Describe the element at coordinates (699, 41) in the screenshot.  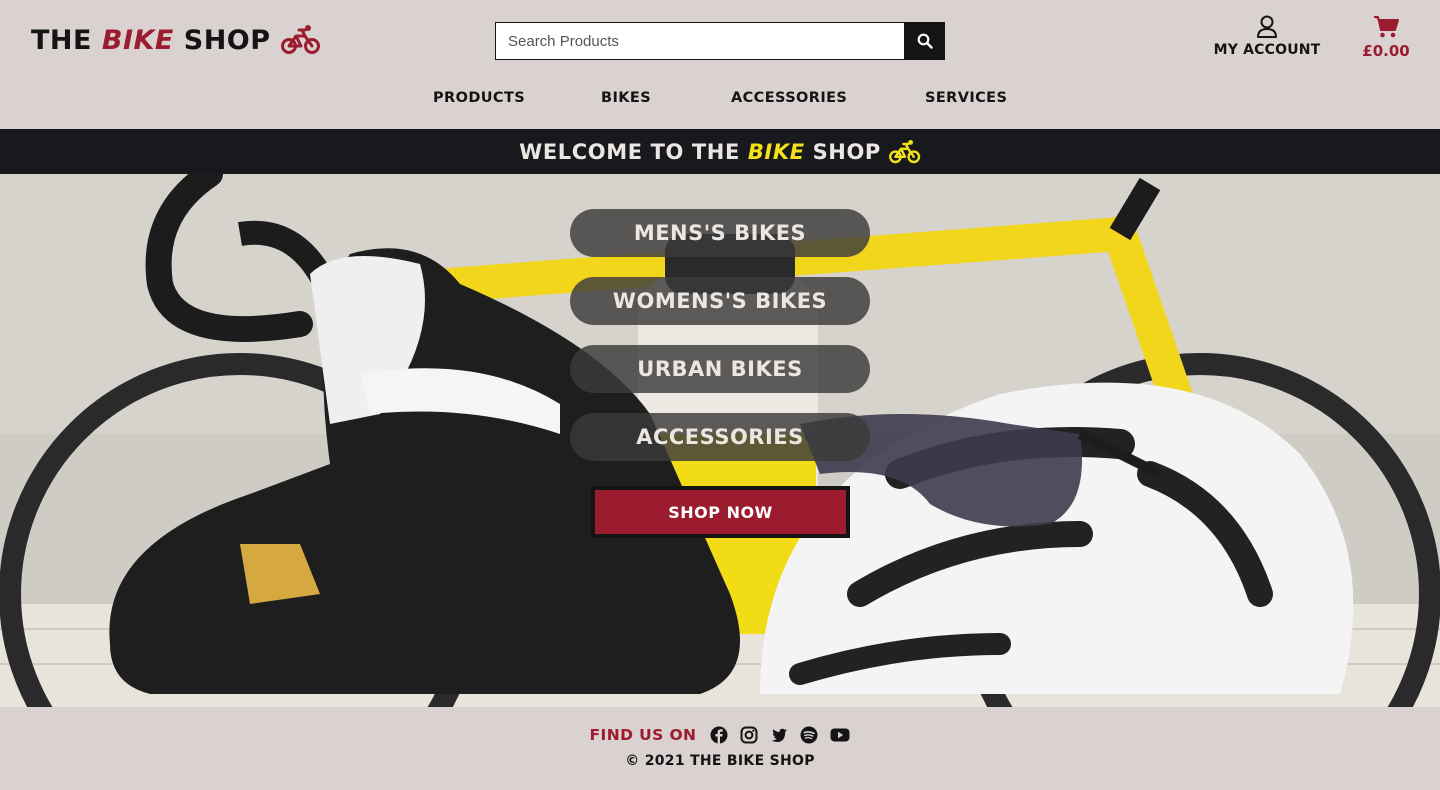
I see `search-input` at that location.